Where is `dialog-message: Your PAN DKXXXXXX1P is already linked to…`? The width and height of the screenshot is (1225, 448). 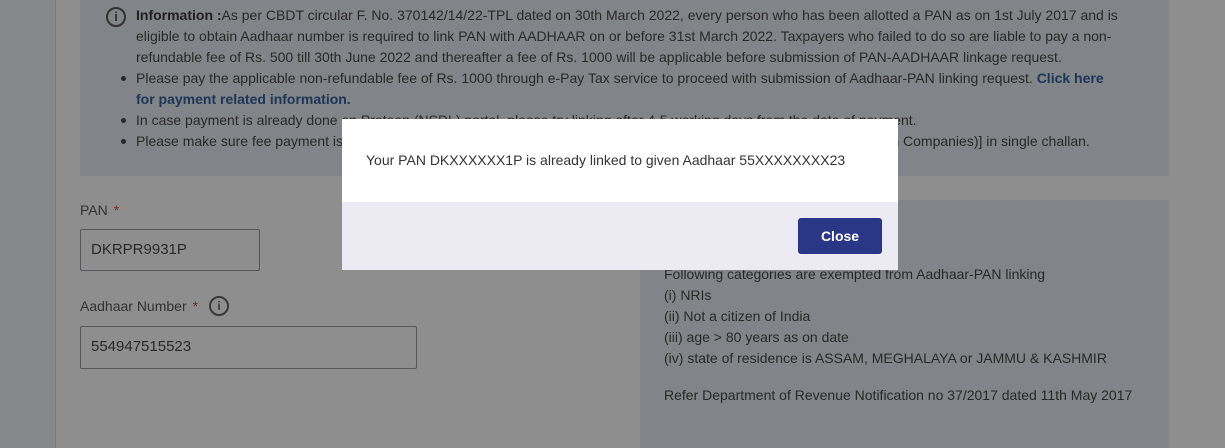 dialog-message: Your PAN DKXXXXXX1P is already linked to… is located at coordinates (606, 160).